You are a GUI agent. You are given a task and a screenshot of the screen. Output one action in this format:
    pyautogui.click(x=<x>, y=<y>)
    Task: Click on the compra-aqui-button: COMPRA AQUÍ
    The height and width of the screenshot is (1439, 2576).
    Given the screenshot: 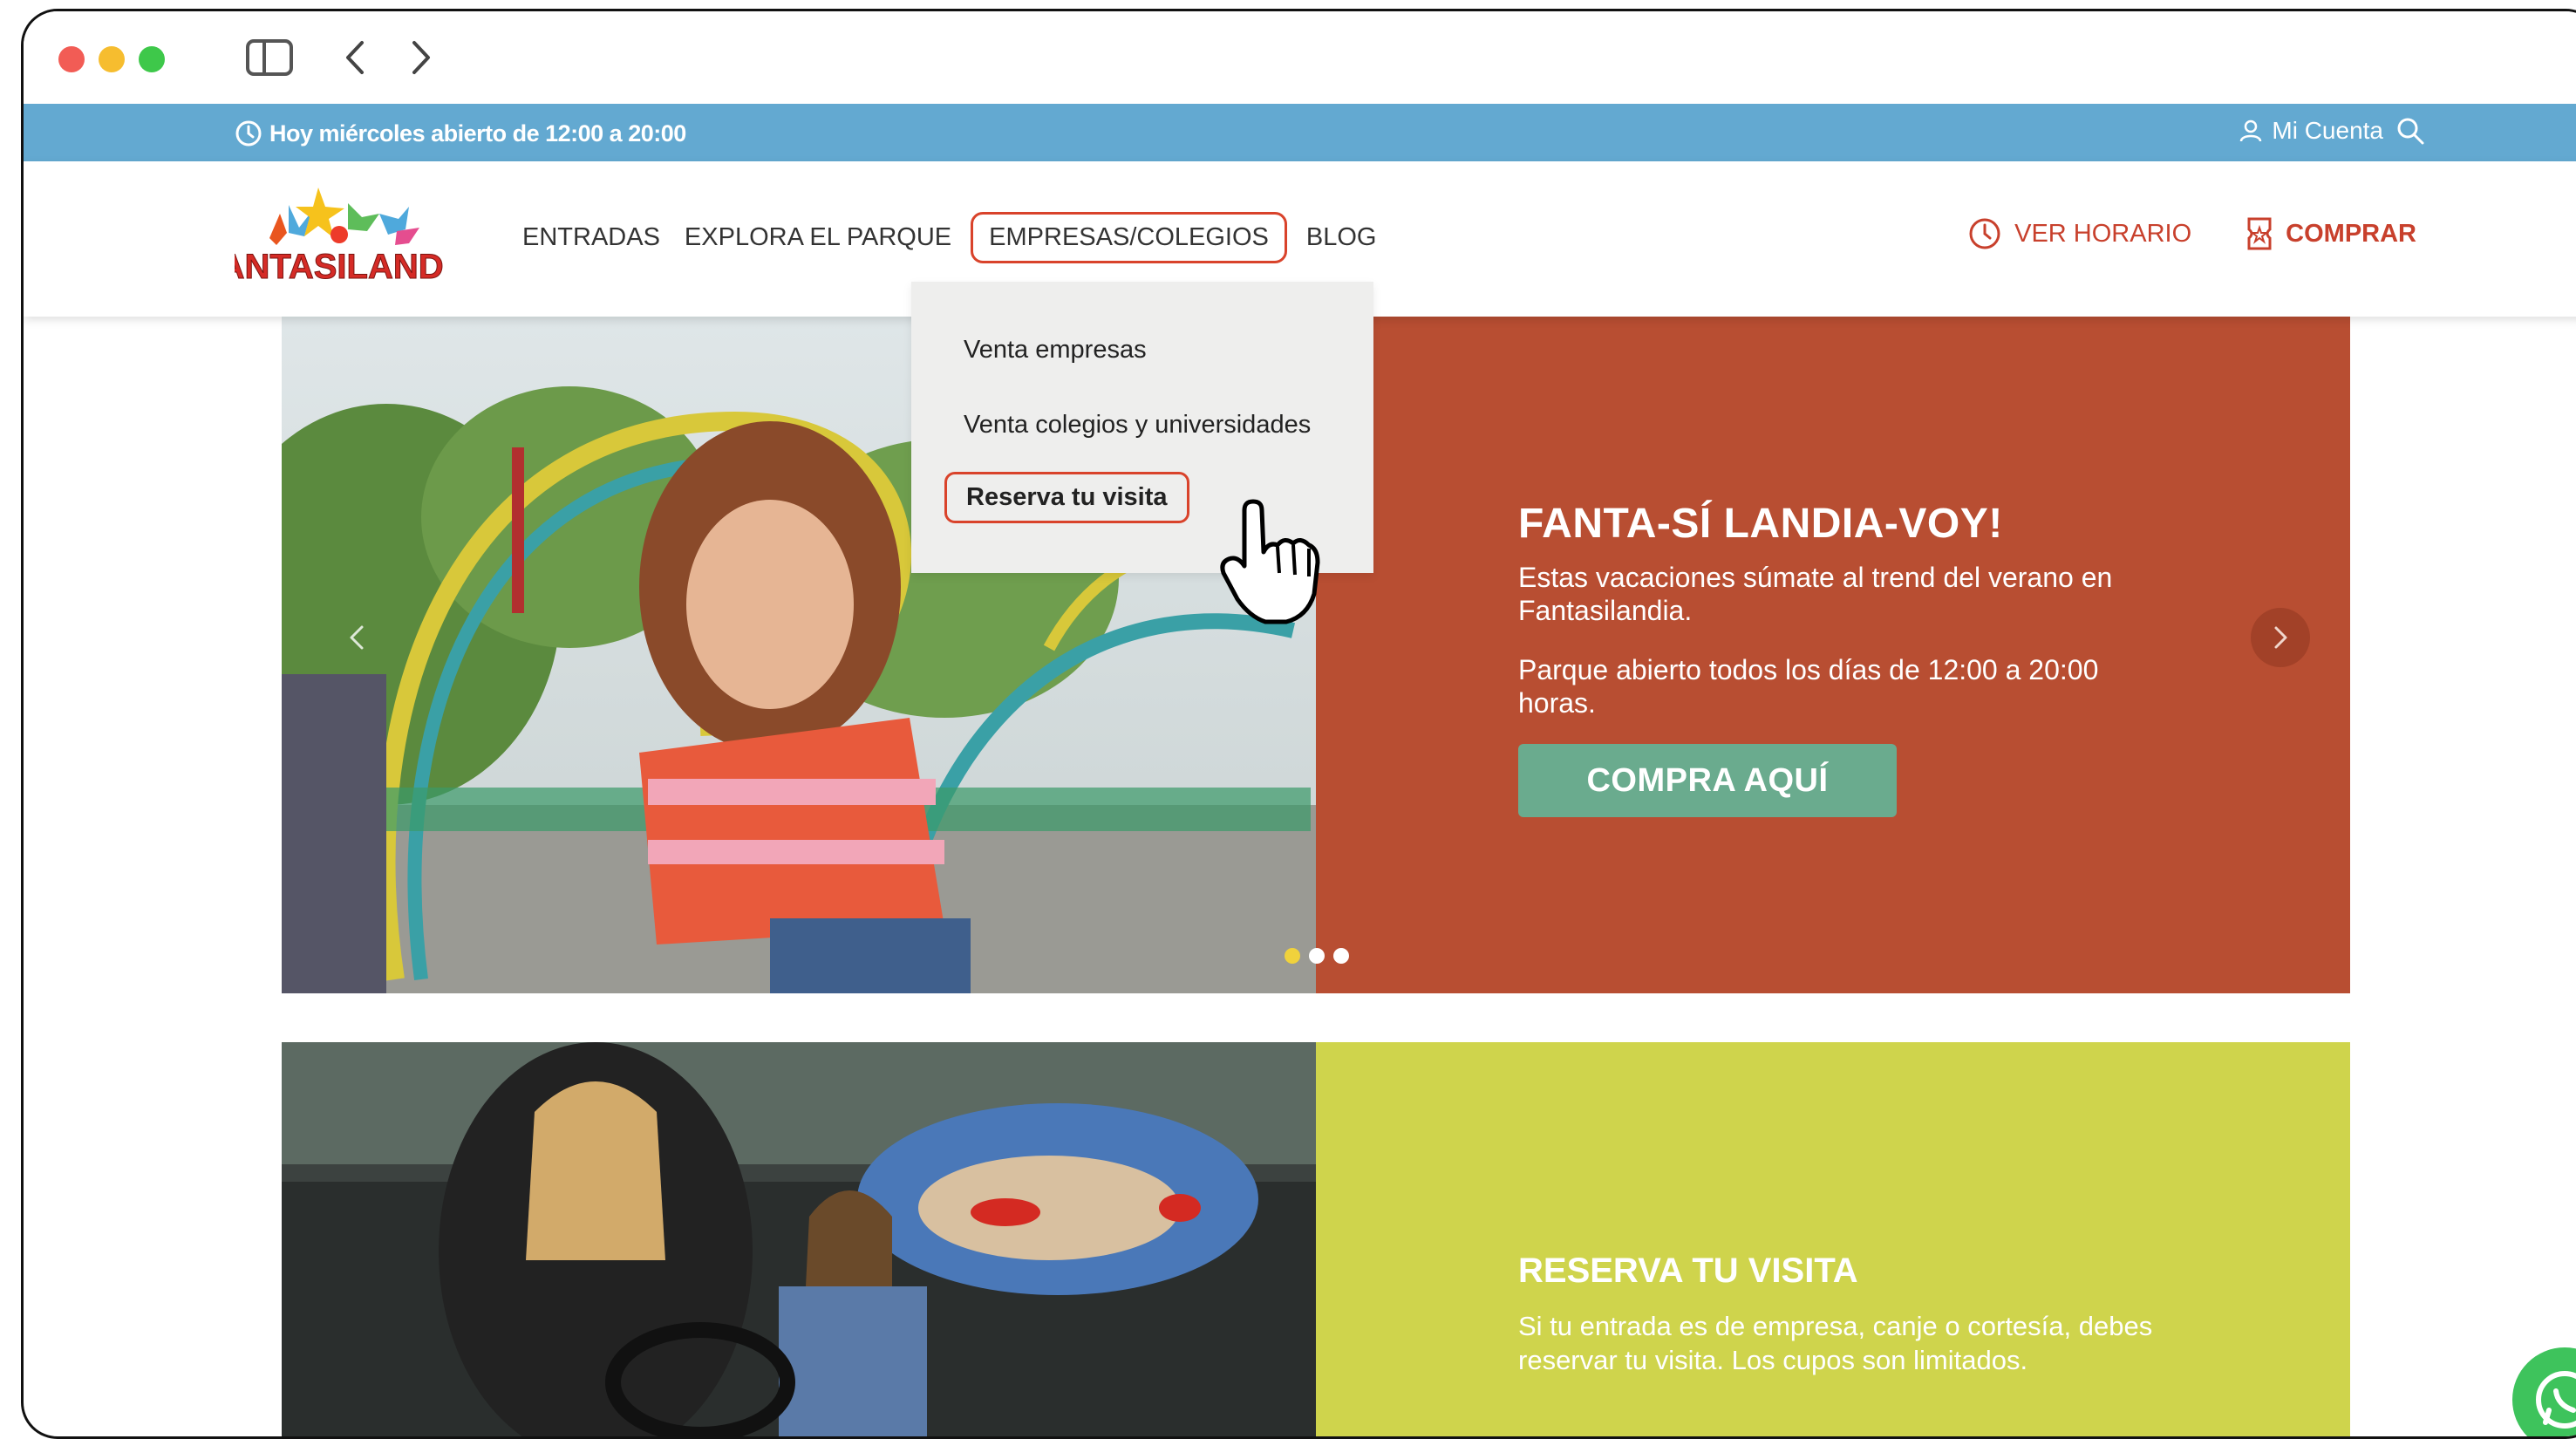 What is the action you would take?
    pyautogui.click(x=1708, y=780)
    